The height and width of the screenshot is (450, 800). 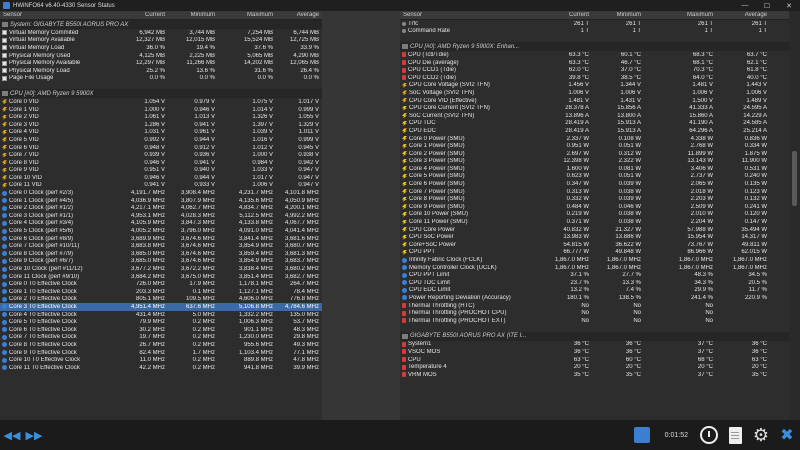 I want to click on sensor-row: CPU EDC Limit 13.2 % 7.4 % 29.9 % 11.7 %, so click(x=594, y=291).